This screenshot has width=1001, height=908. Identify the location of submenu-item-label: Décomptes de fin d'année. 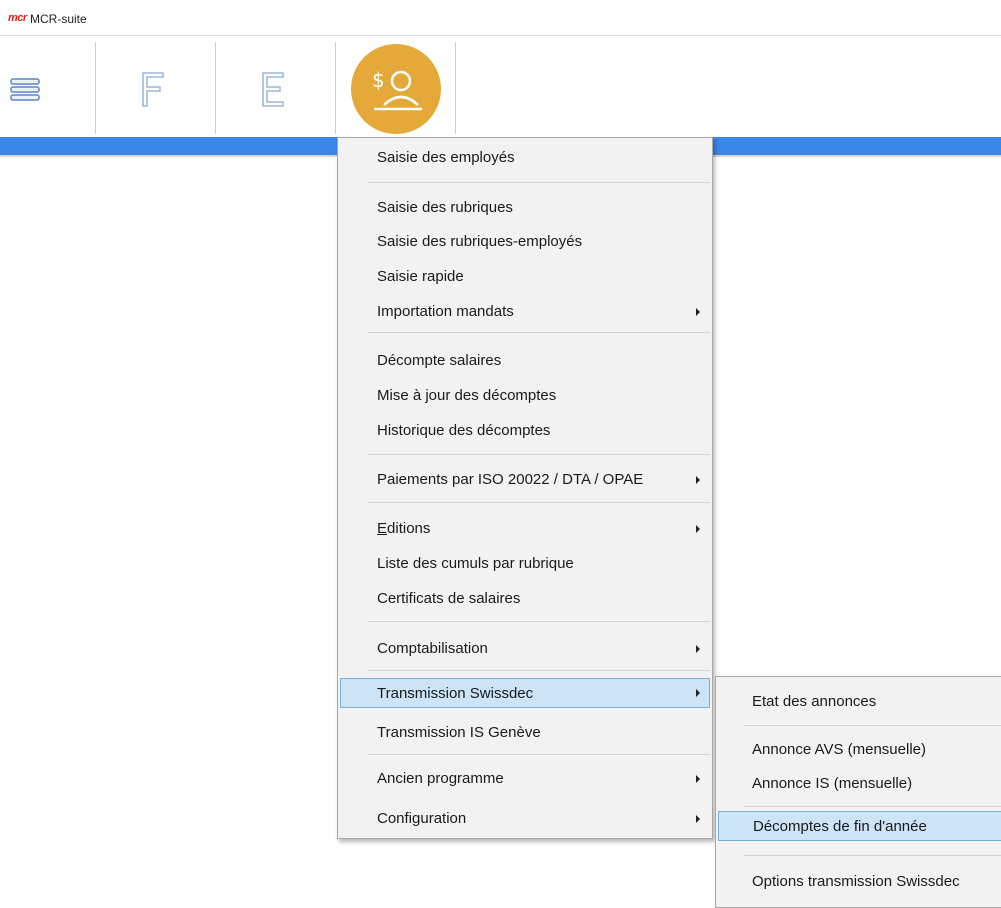
(840, 826).